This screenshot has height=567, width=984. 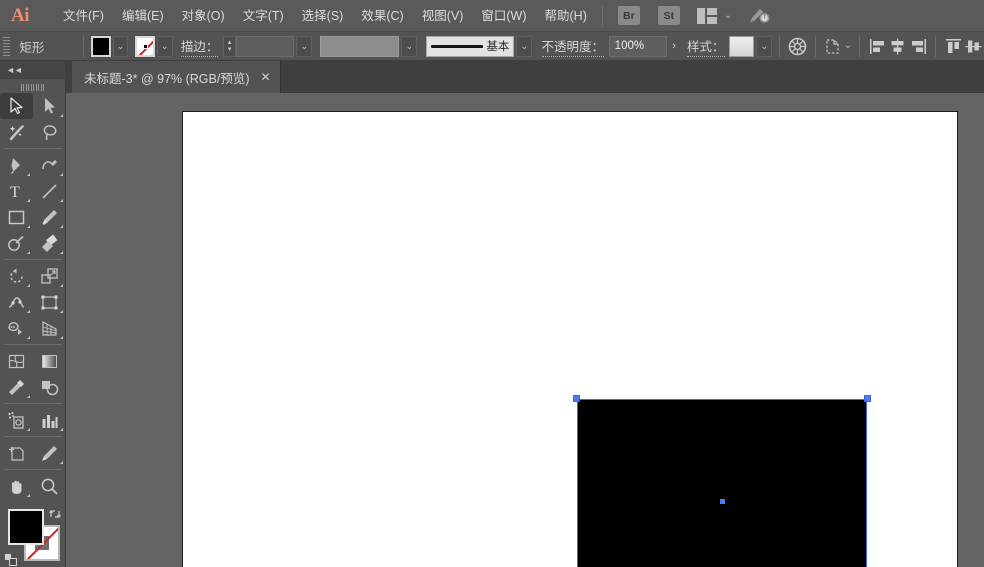 What do you see at coordinates (706, 46) in the screenshot?
I see `style-label: 样式：` at bounding box center [706, 46].